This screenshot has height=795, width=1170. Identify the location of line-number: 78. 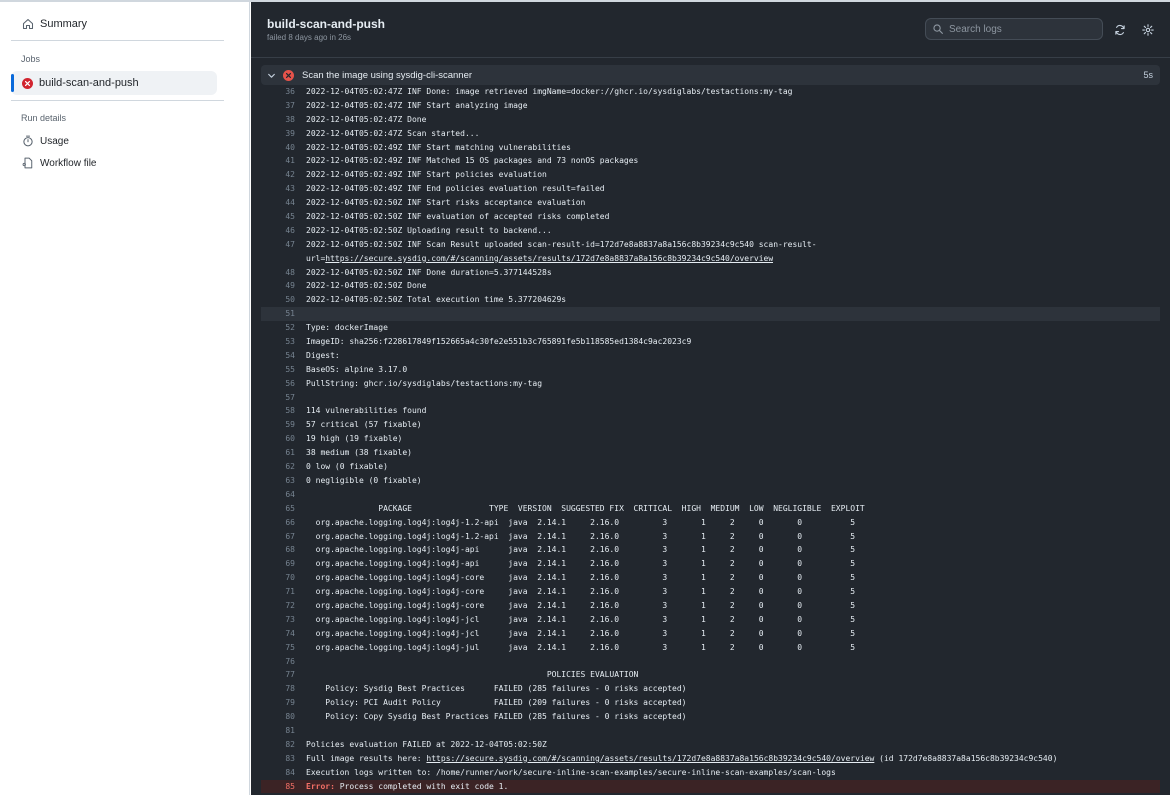
(278, 689).